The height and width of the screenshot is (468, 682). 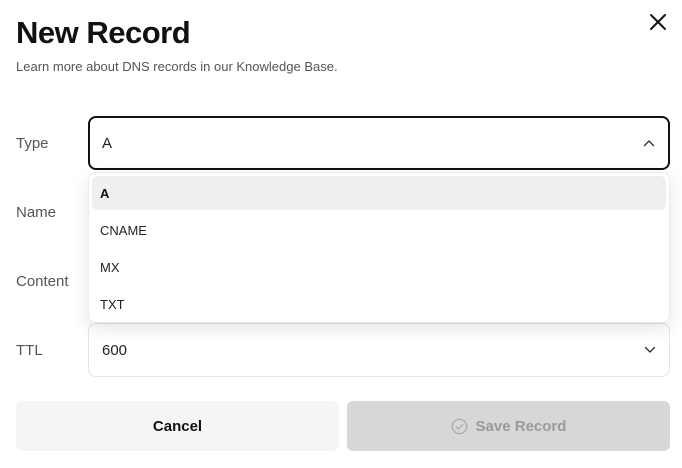 What do you see at coordinates (379, 350) in the screenshot?
I see `ttl-select: 600` at bounding box center [379, 350].